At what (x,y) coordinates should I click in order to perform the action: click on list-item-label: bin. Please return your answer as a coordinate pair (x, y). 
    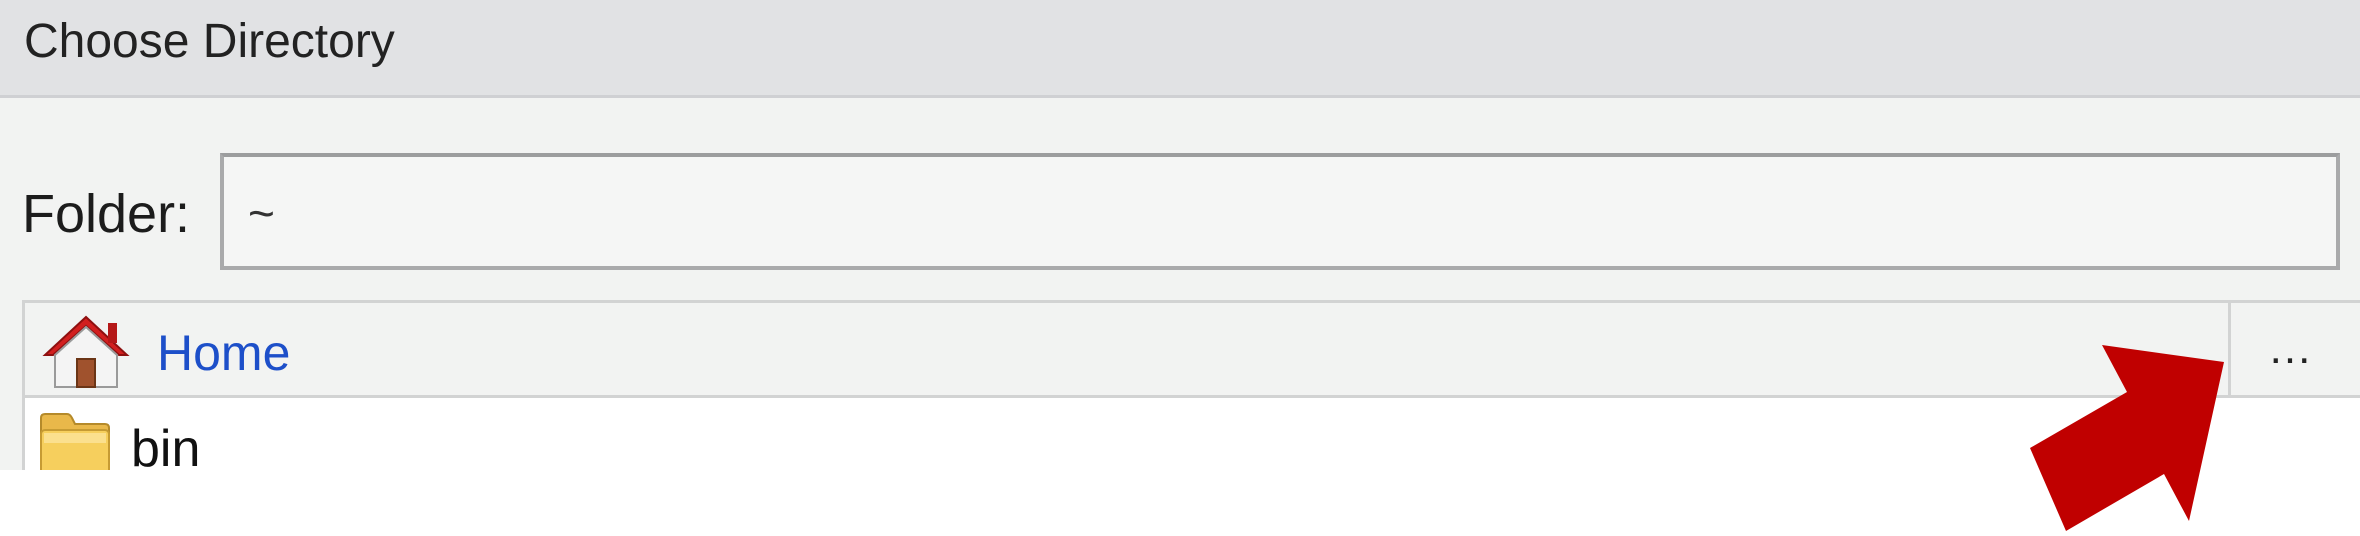
    Looking at the image, I should click on (166, 445).